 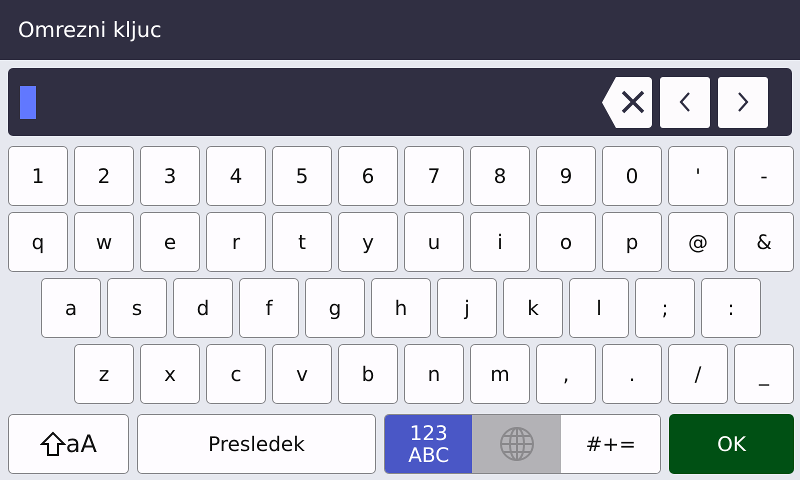 I want to click on keyboard-key: 8, so click(x=500, y=176).